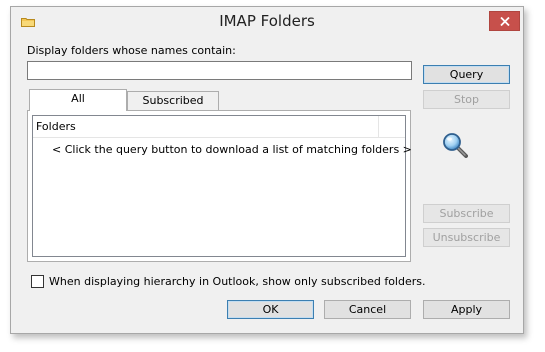  I want to click on close-button, so click(504, 21).